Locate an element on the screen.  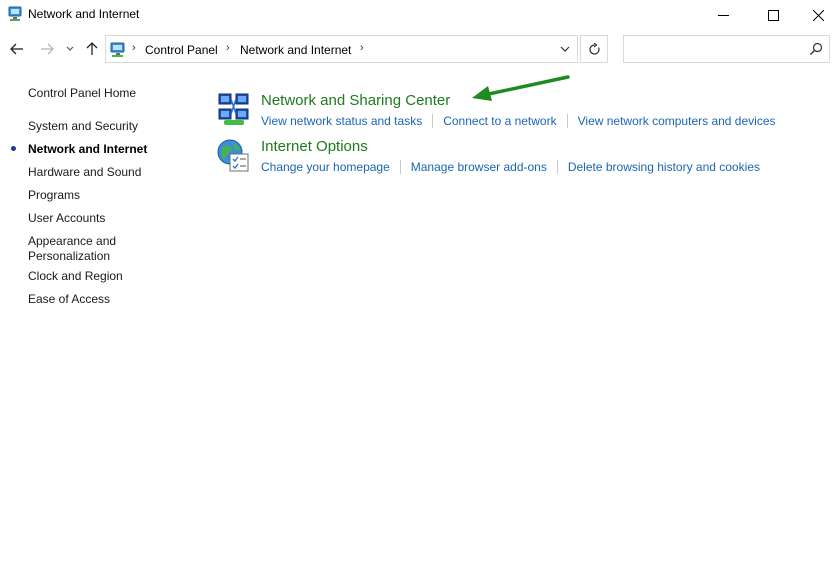
minimize-button is located at coordinates (723, 15).